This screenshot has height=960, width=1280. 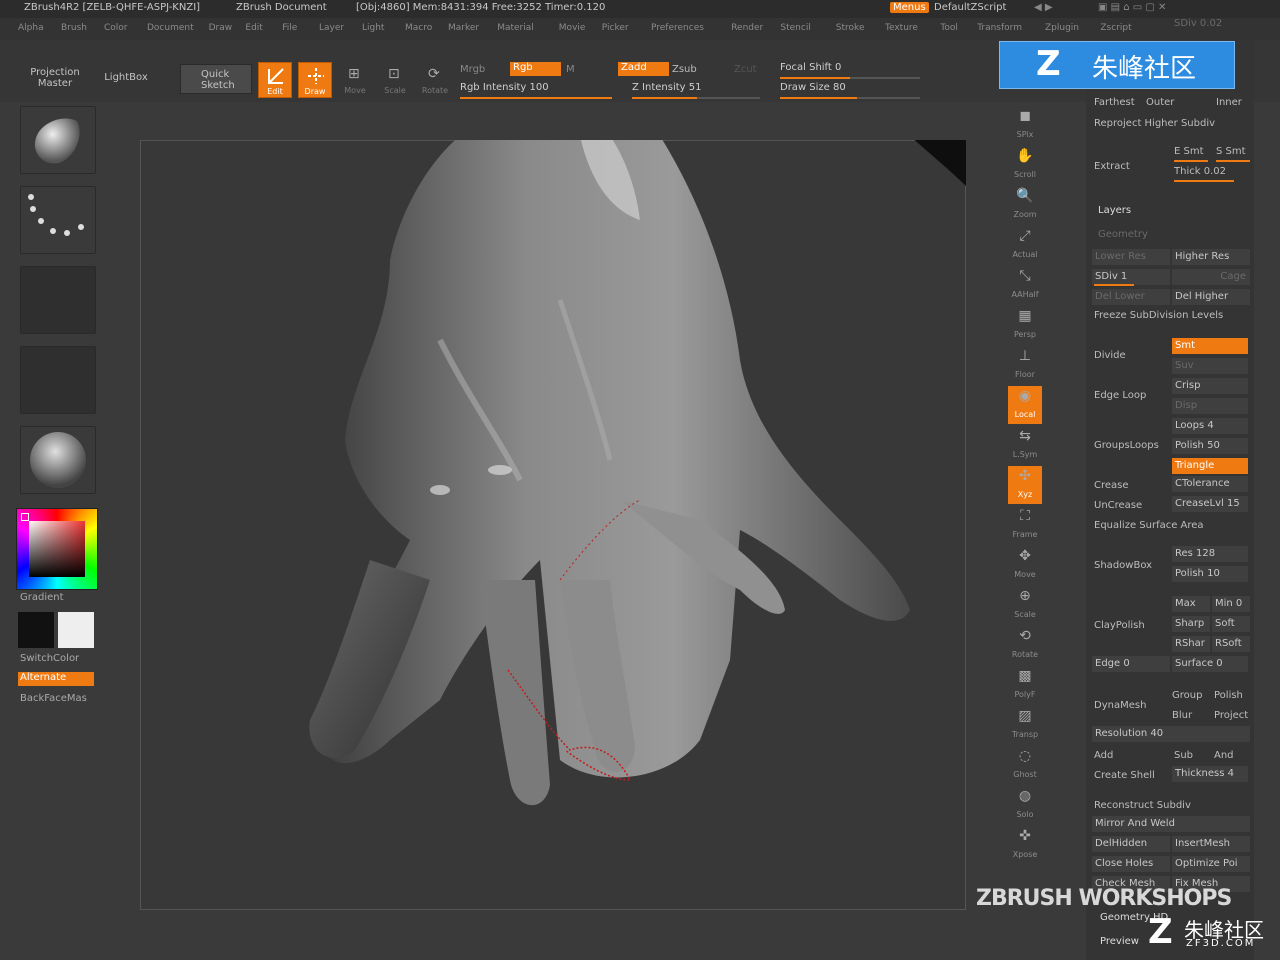 What do you see at coordinates (948, 28) in the screenshot?
I see `menu-item-tool: Tool` at bounding box center [948, 28].